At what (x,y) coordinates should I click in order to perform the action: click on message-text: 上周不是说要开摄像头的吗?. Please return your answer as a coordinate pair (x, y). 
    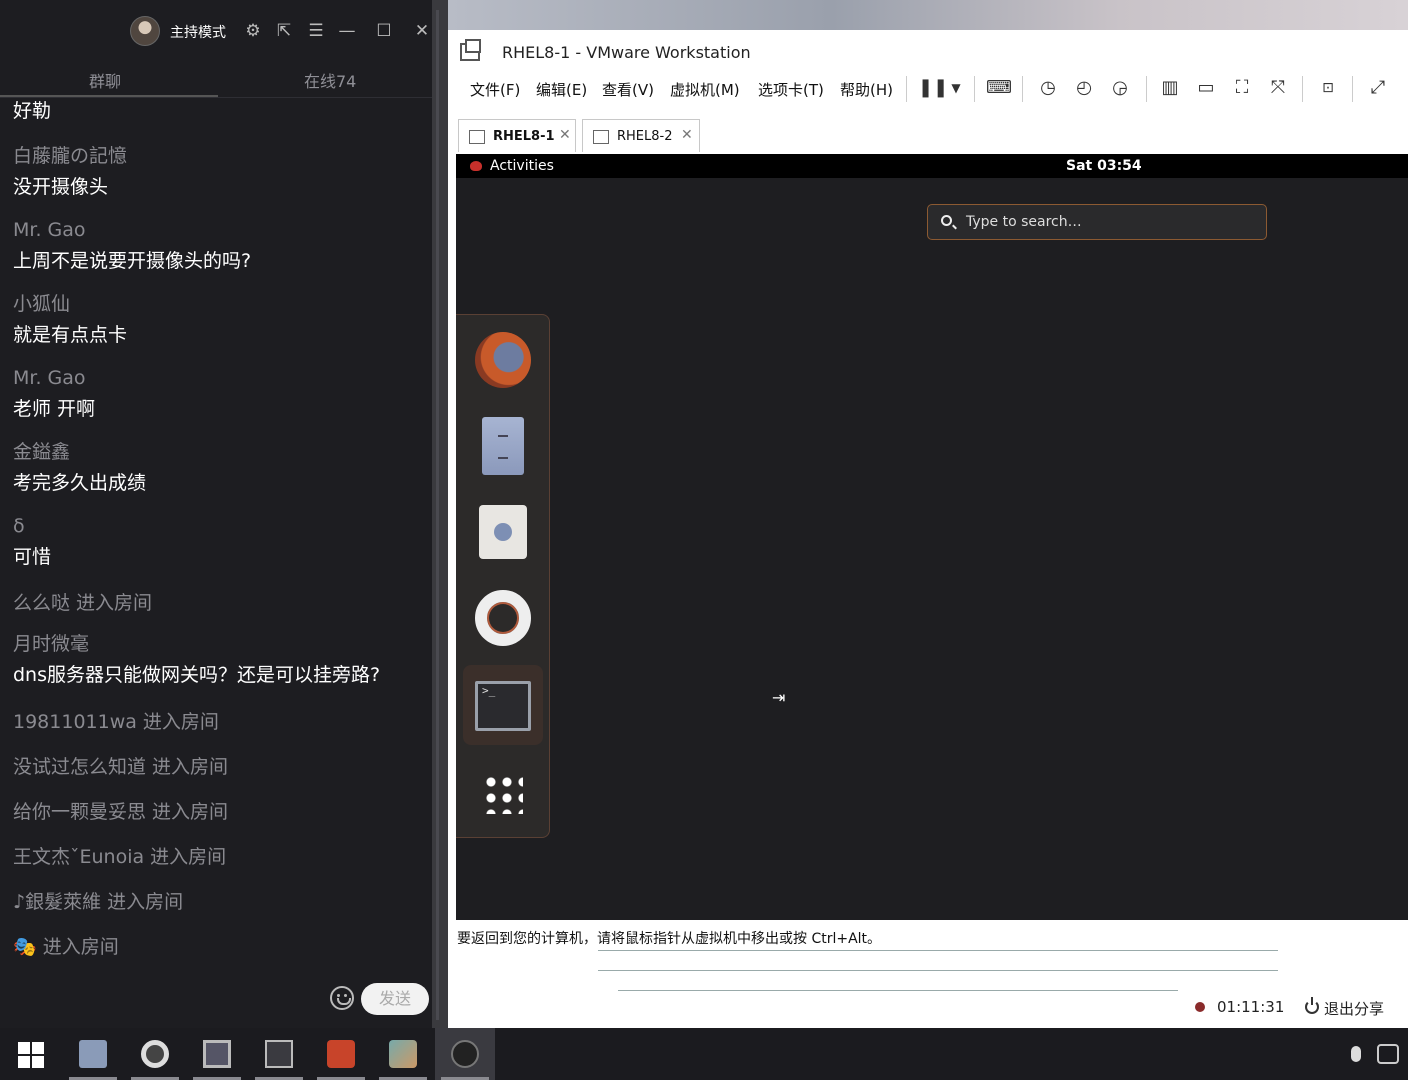
    Looking at the image, I should click on (132, 261).